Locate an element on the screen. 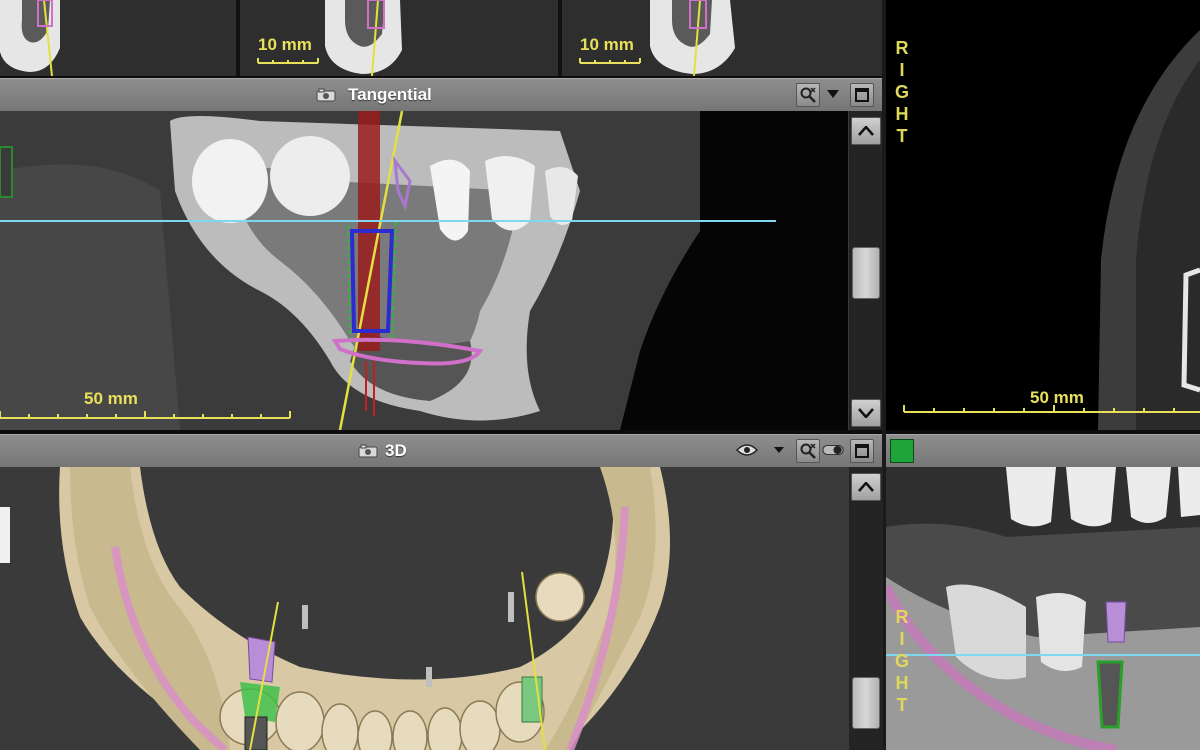 Image resolution: width=1200 pixels, height=750 pixels. slice-scale-label-1: 10 mm is located at coordinates (285, 44).